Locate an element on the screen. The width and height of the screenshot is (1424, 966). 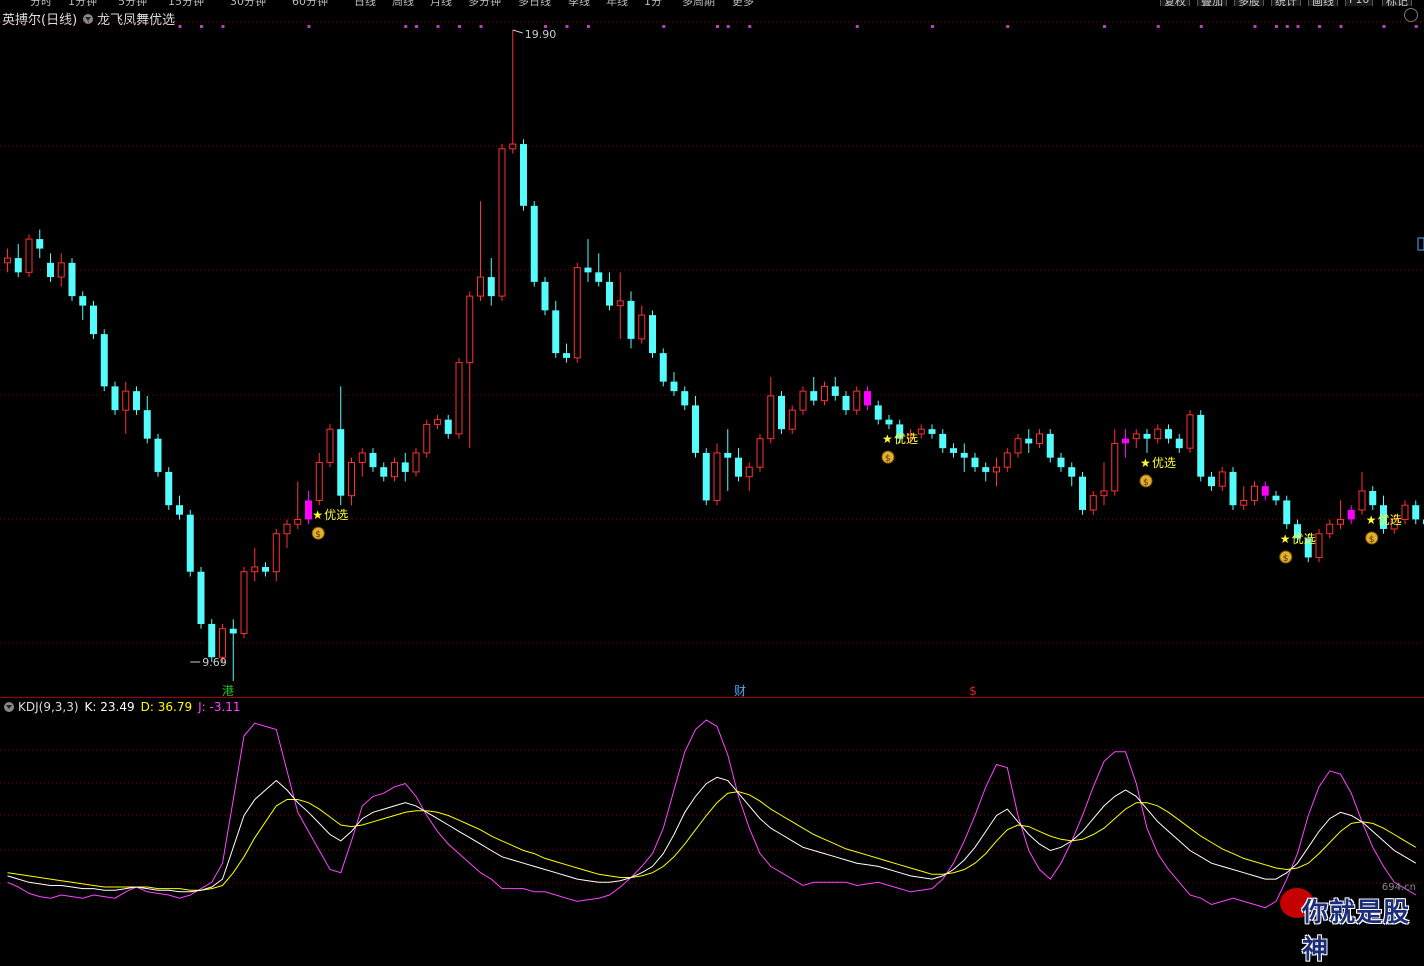
event-marker: $ is located at coordinates (973, 691).